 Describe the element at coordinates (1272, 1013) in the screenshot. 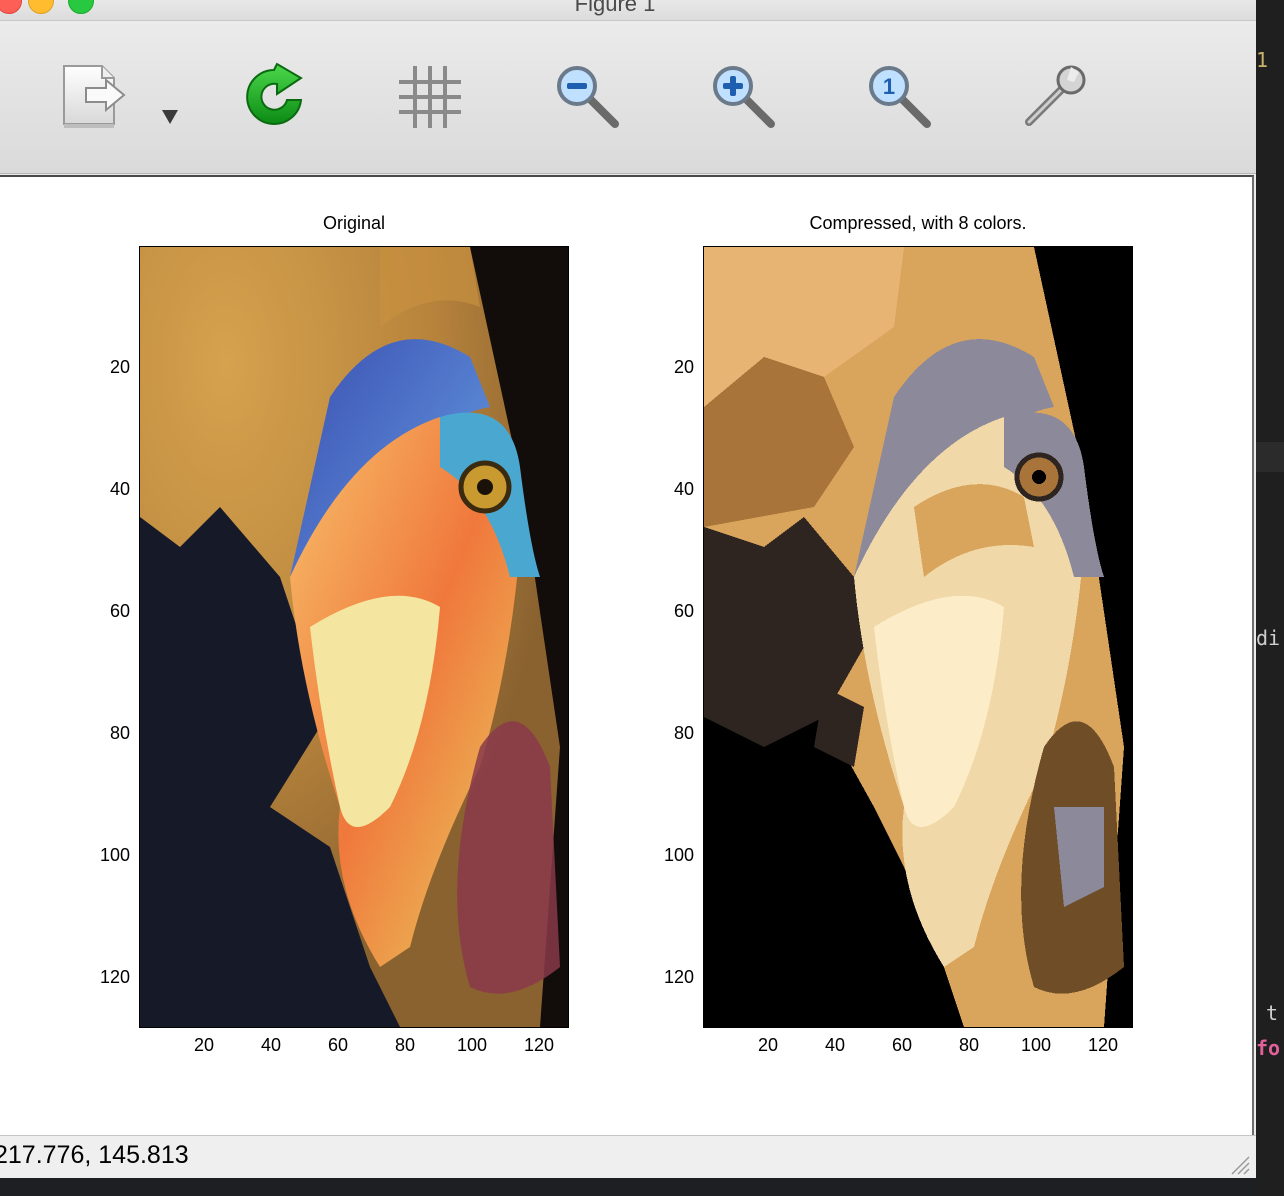

I see `editor-text-fragment: t` at that location.